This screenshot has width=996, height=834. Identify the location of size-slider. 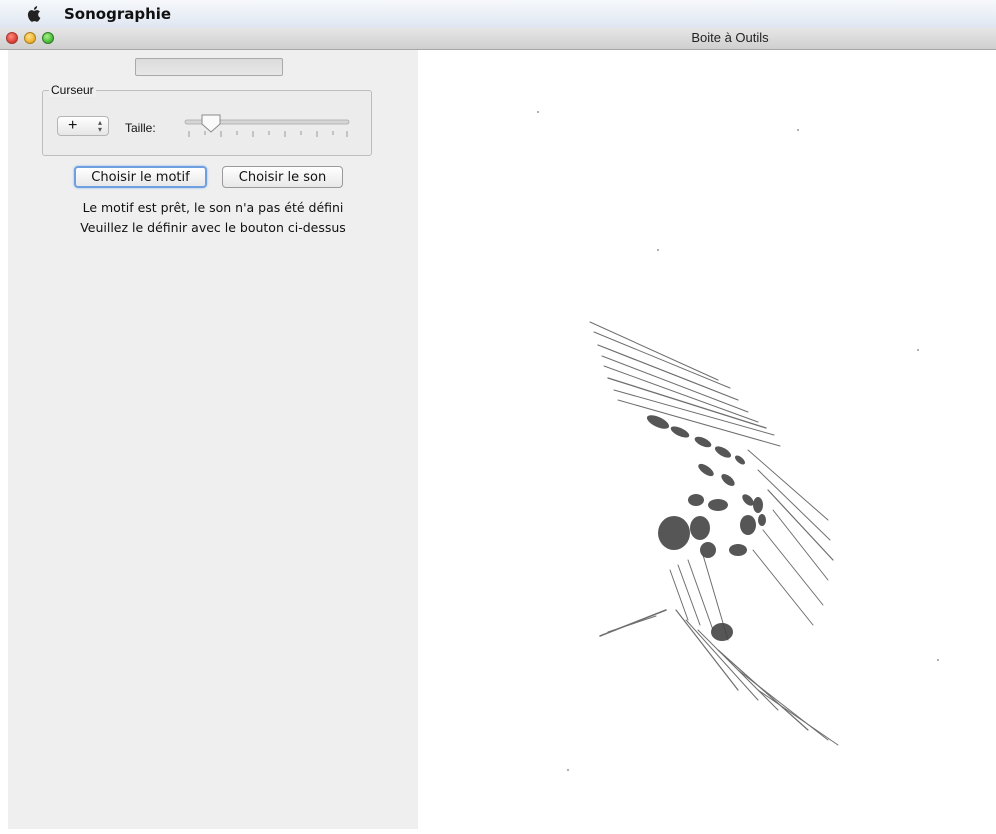
(268, 128).